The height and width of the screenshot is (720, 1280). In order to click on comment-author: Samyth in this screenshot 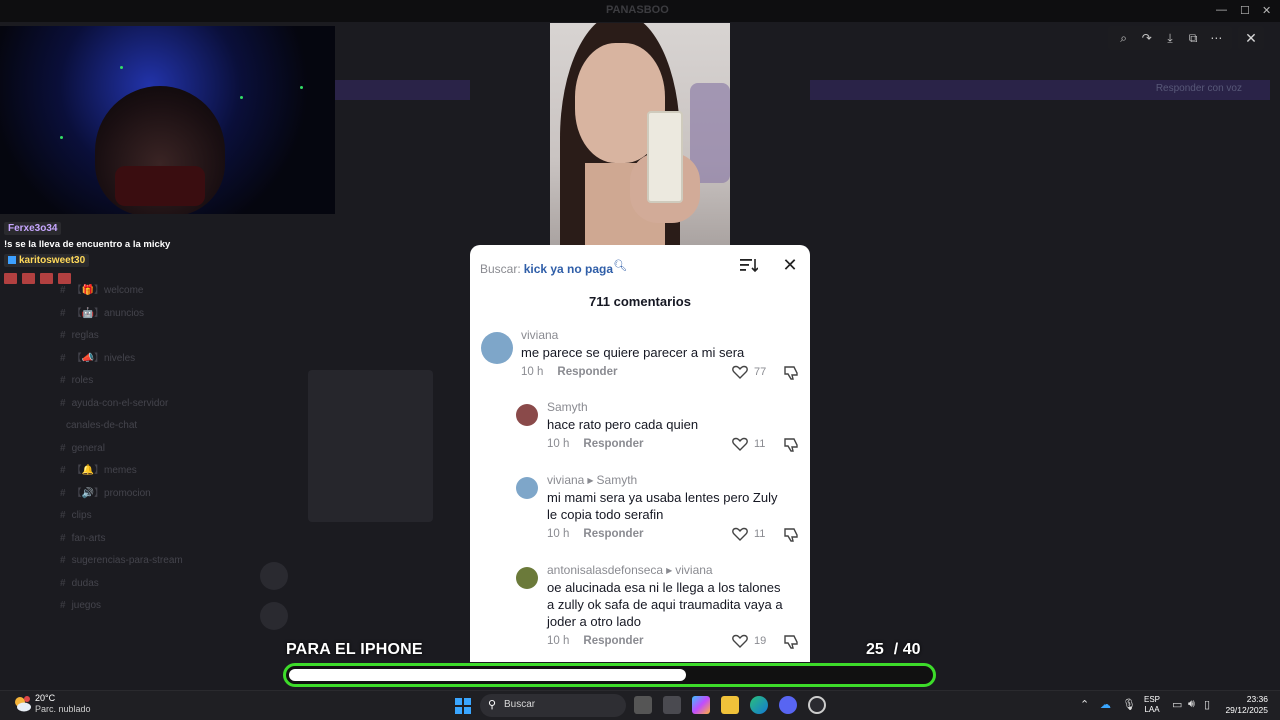, I will do `click(567, 407)`.